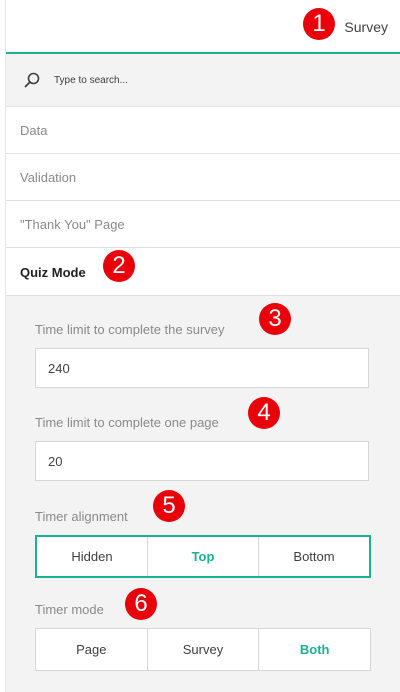 The height and width of the screenshot is (692, 400). Describe the element at coordinates (219, 80) in the screenshot. I see `search-input` at that location.